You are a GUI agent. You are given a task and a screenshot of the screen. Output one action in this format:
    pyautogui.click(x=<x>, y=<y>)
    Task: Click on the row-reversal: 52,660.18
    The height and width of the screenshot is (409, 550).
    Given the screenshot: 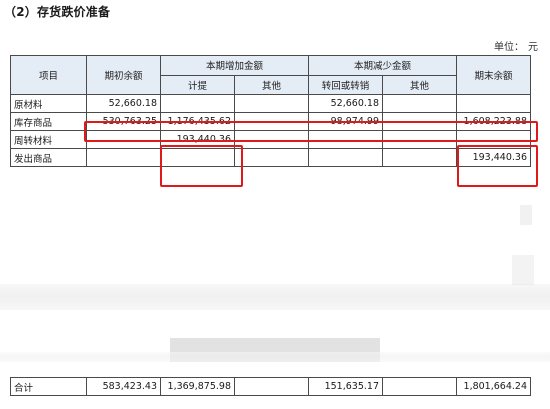 What is the action you would take?
    pyautogui.click(x=345, y=103)
    